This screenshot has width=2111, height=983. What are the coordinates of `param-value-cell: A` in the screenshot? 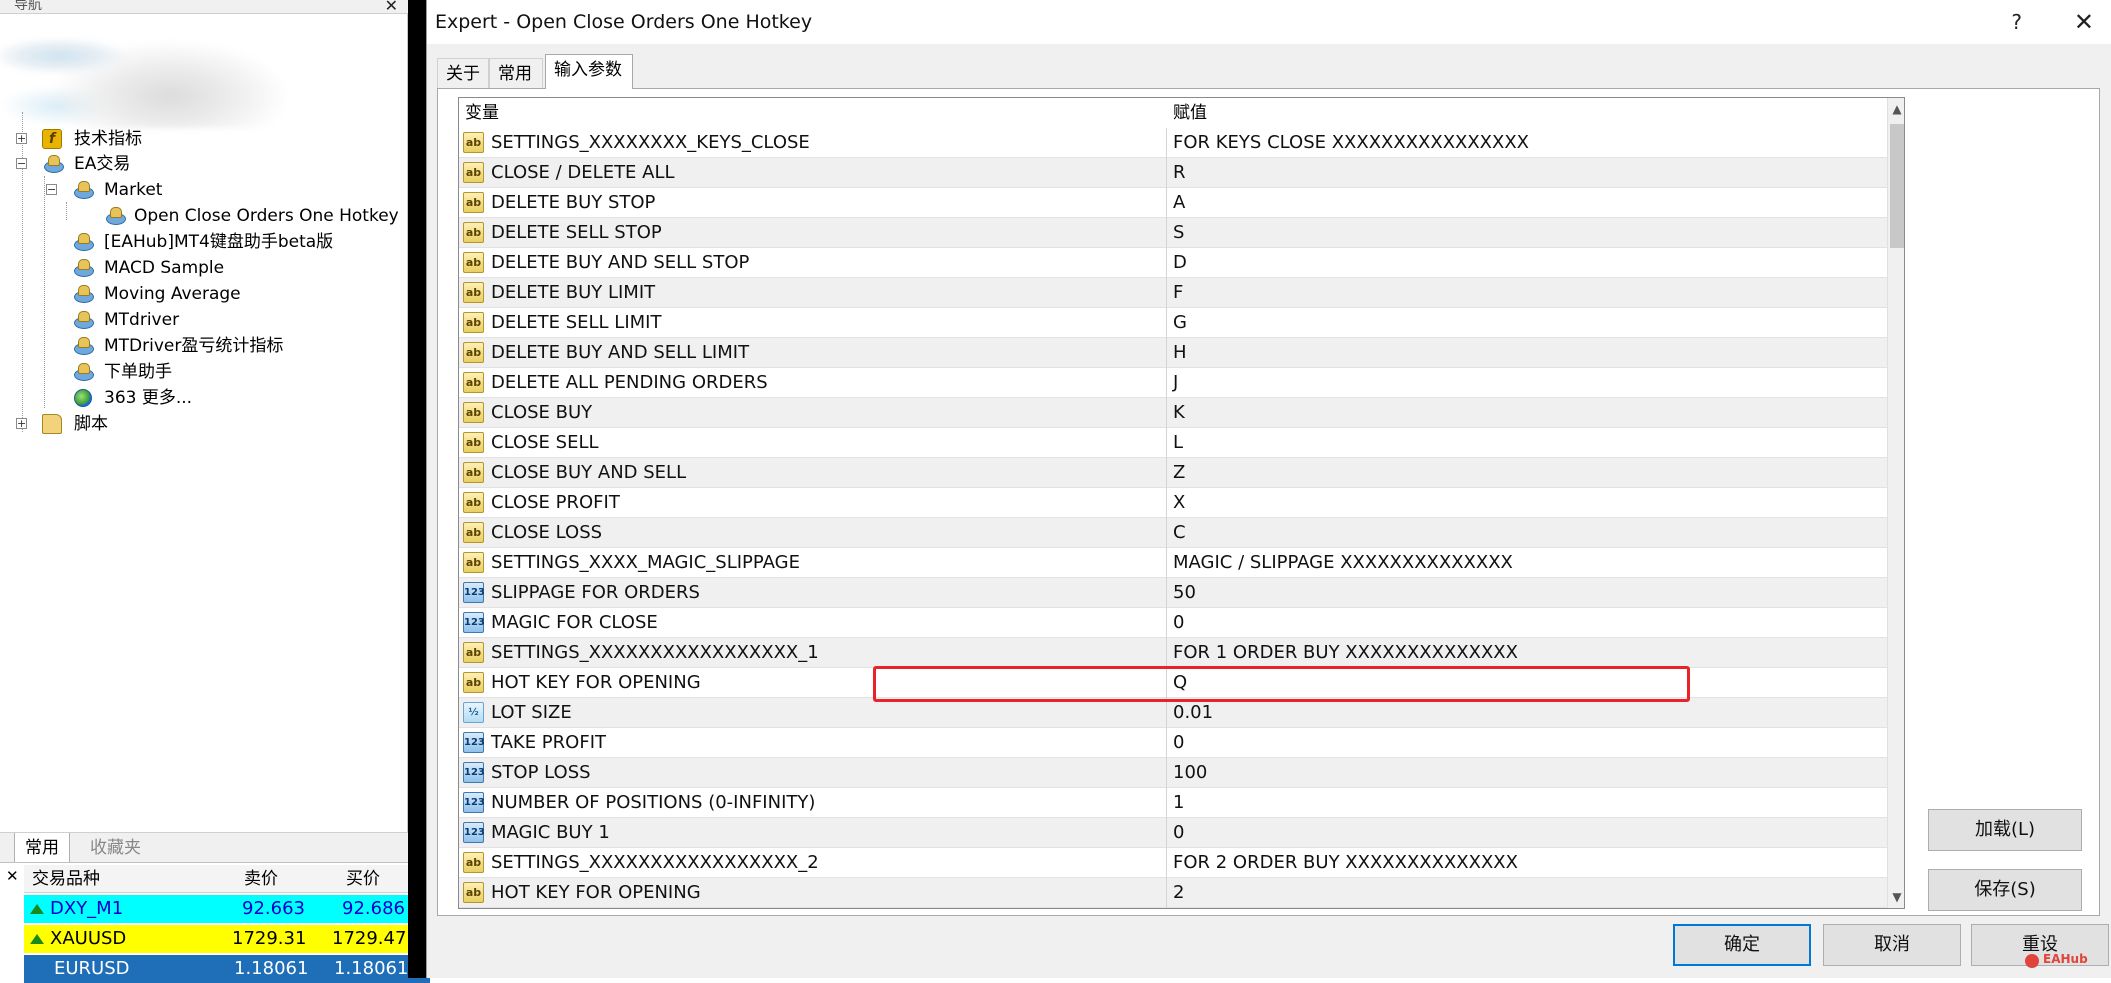 It's located at (1527, 203).